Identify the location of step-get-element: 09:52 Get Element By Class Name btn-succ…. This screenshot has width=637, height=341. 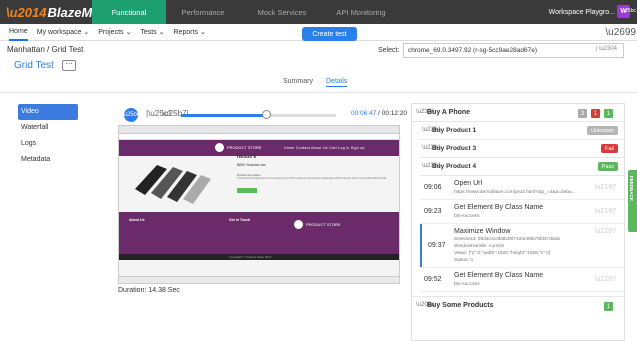
(522, 280).